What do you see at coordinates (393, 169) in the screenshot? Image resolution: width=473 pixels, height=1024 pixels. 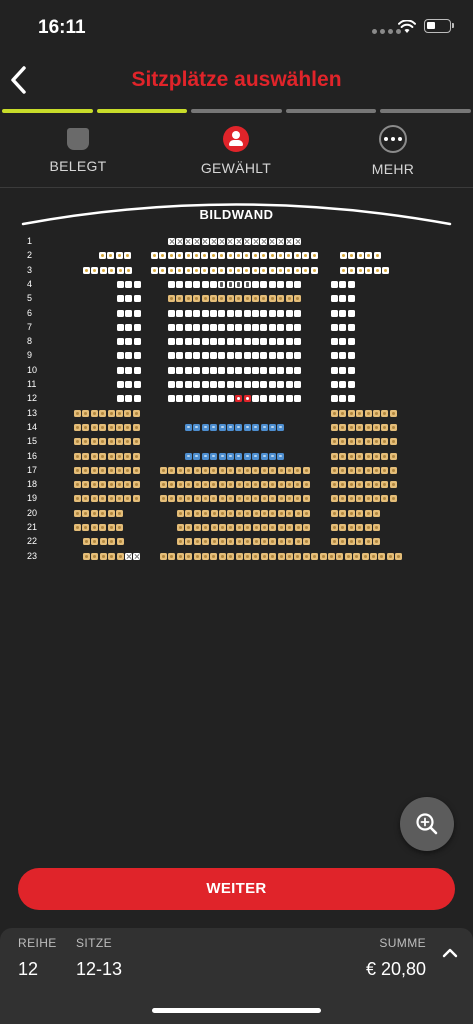 I see `legend-more-label: MEHR` at bounding box center [393, 169].